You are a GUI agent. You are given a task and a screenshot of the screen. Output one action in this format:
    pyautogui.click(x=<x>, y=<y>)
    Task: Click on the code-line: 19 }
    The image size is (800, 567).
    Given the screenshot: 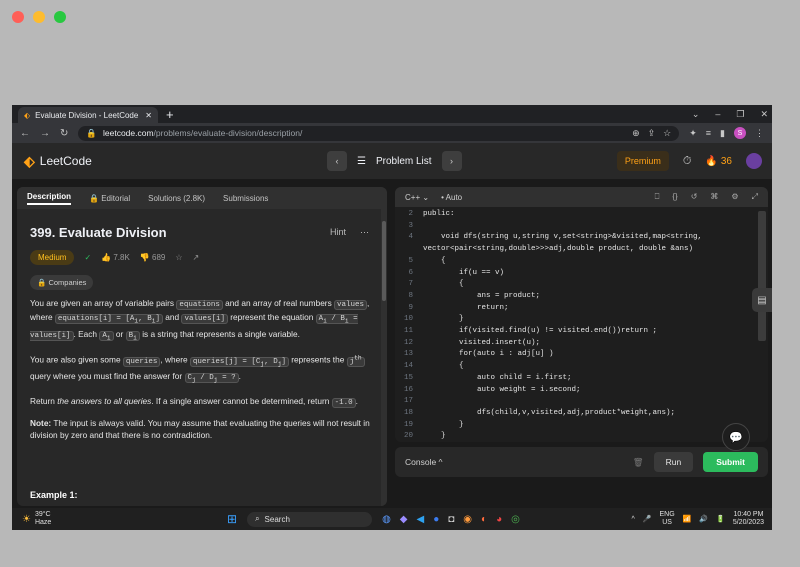 What is the action you would take?
    pyautogui.click(x=574, y=426)
    